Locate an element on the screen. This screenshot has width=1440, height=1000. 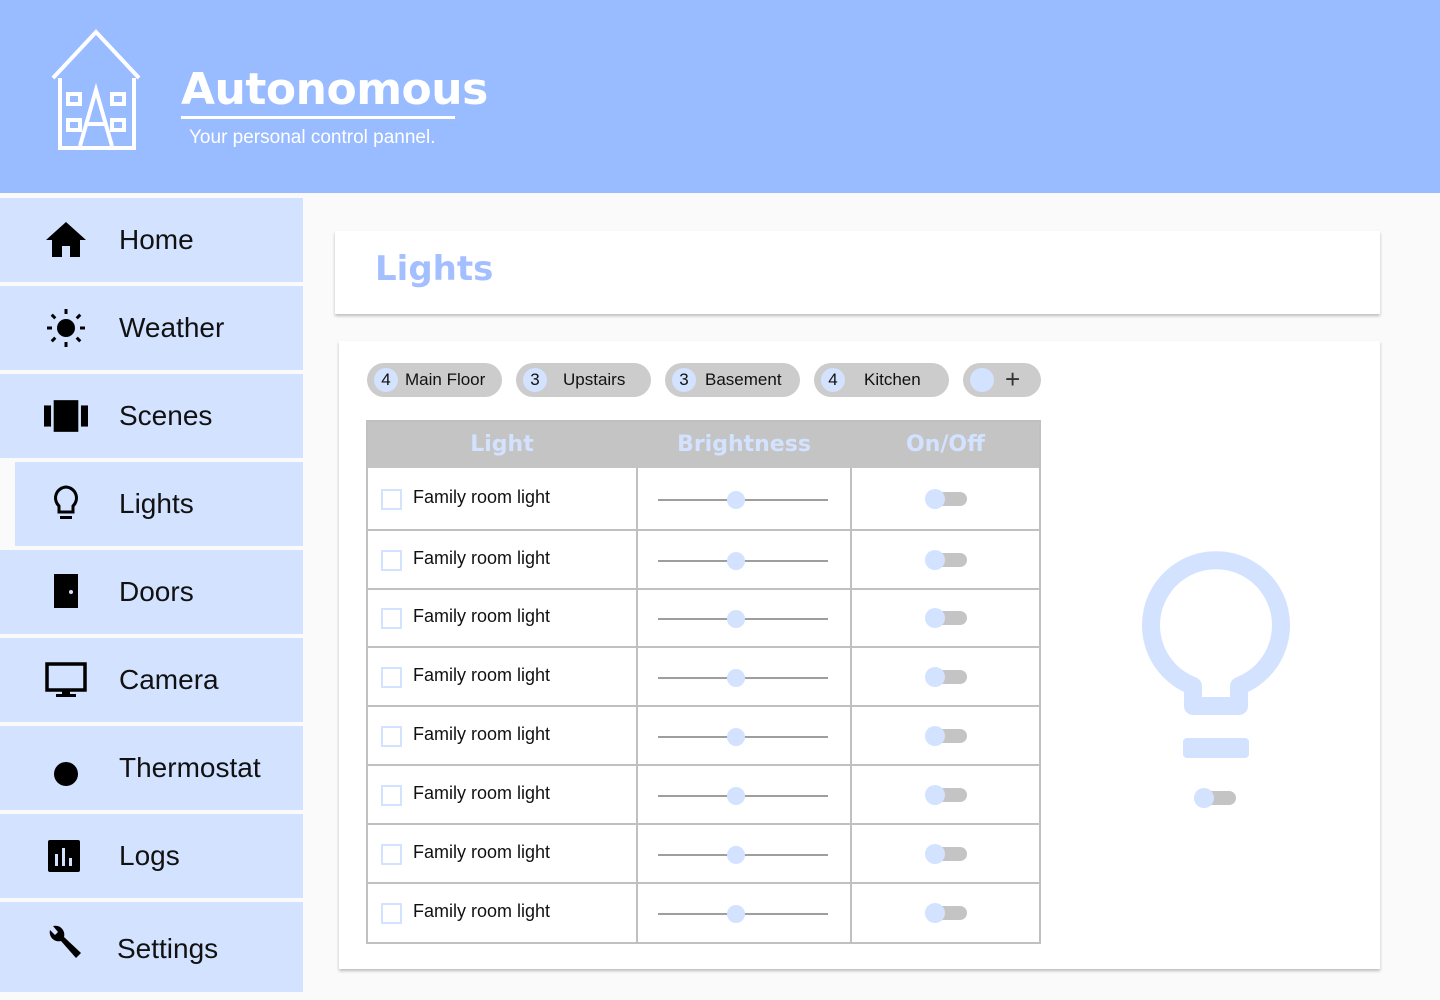
dot-icon is located at coordinates (66, 768).